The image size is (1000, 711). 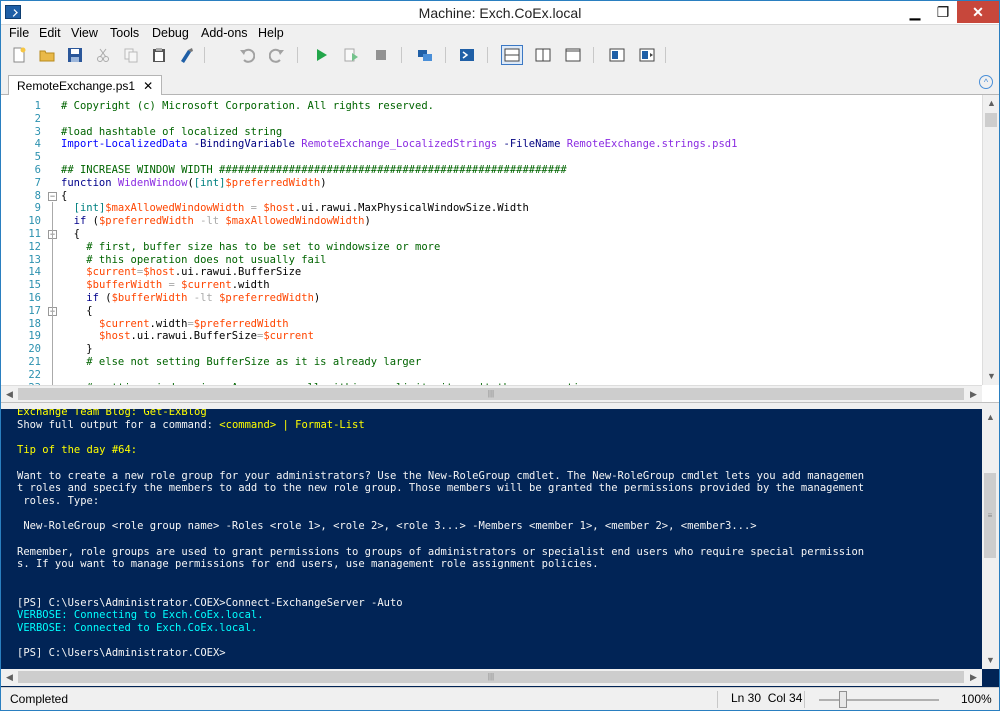 What do you see at coordinates (978, 12) in the screenshot?
I see `close-button: ✕` at bounding box center [978, 12].